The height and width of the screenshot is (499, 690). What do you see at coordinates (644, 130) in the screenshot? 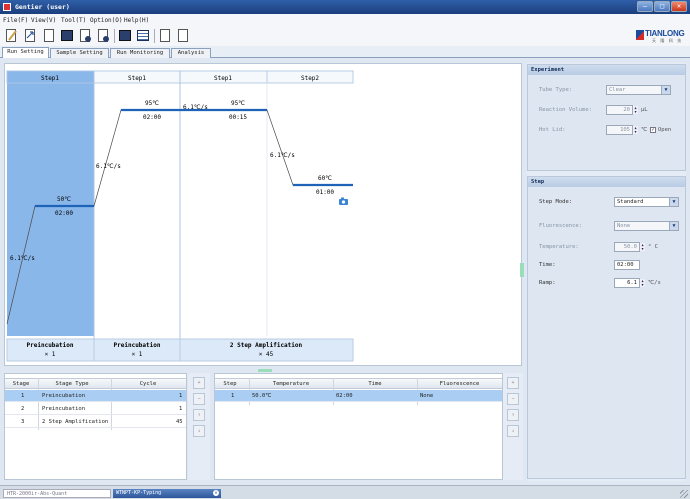
I see `hot-lid-unit: ℃` at bounding box center [644, 130].